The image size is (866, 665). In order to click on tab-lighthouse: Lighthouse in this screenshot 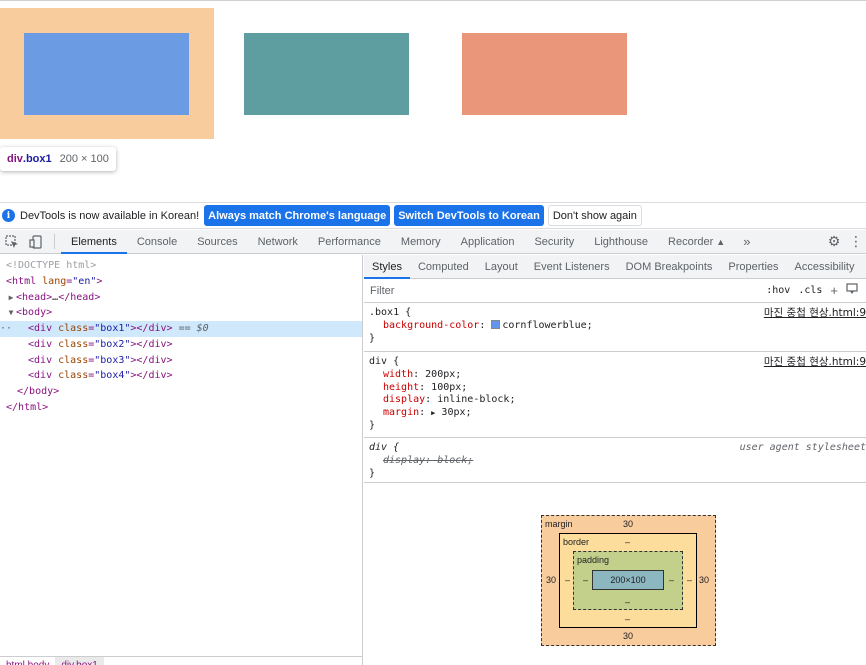, I will do `click(621, 241)`.